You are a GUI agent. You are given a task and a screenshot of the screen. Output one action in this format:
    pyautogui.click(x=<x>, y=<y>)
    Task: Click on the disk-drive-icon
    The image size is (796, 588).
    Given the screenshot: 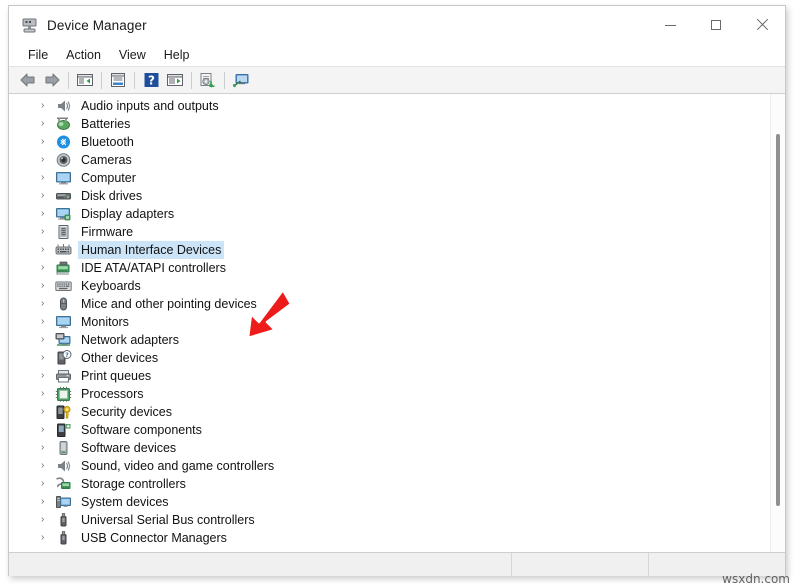 What is the action you would take?
    pyautogui.click(x=64, y=196)
    